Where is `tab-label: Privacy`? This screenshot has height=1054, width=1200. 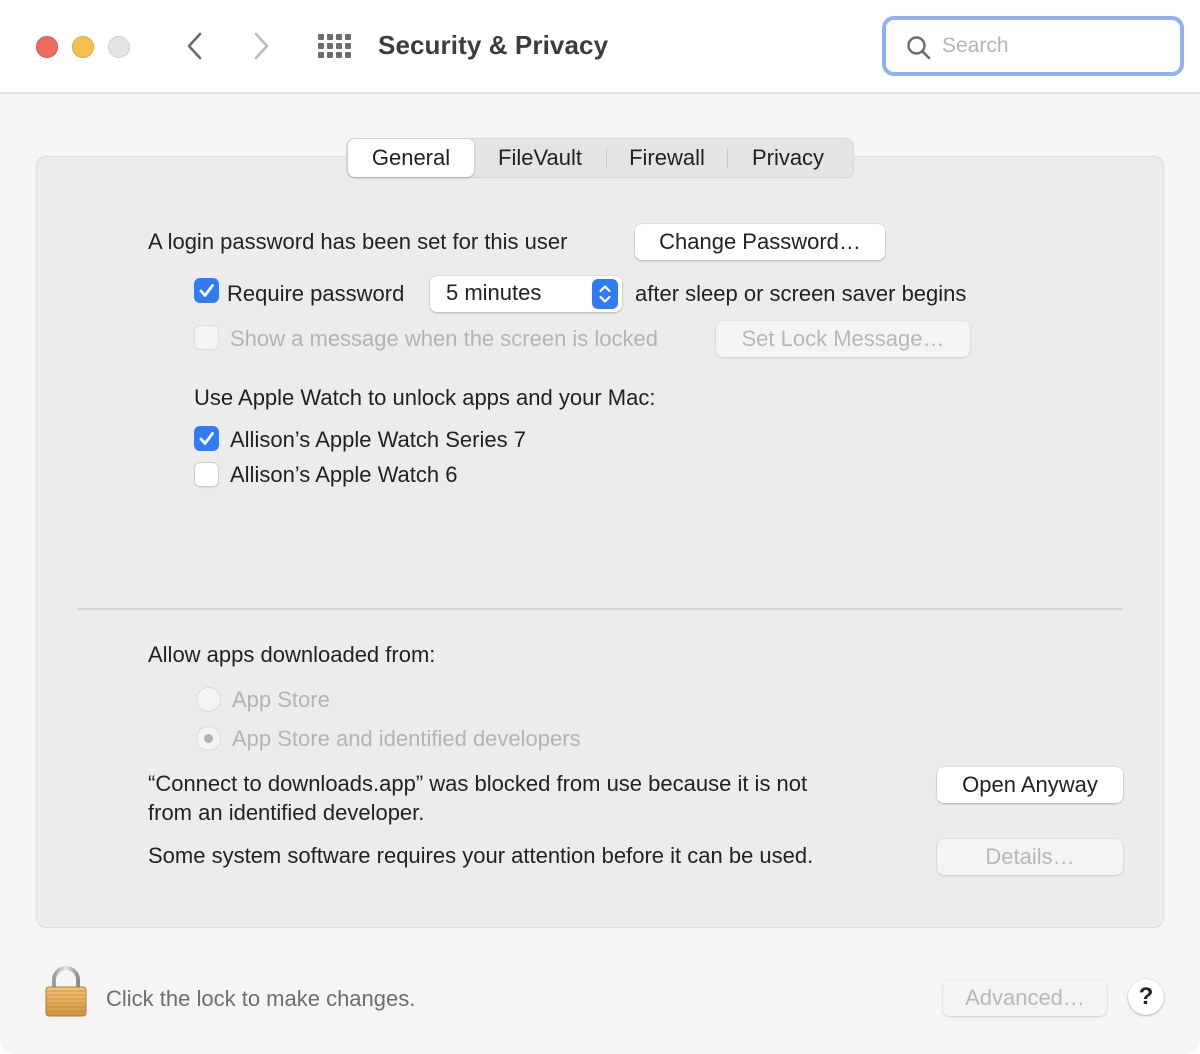
tab-label: Privacy is located at coordinates (788, 157).